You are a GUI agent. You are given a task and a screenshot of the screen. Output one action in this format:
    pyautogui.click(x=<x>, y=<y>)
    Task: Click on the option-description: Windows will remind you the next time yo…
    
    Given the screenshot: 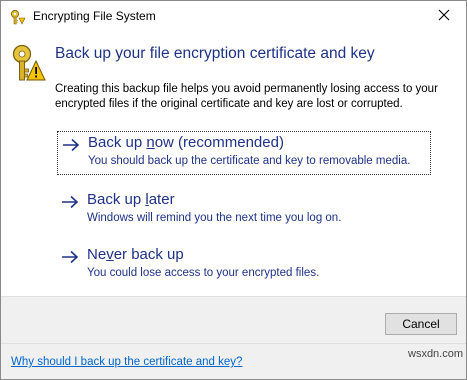 What is the action you would take?
    pyautogui.click(x=214, y=218)
    